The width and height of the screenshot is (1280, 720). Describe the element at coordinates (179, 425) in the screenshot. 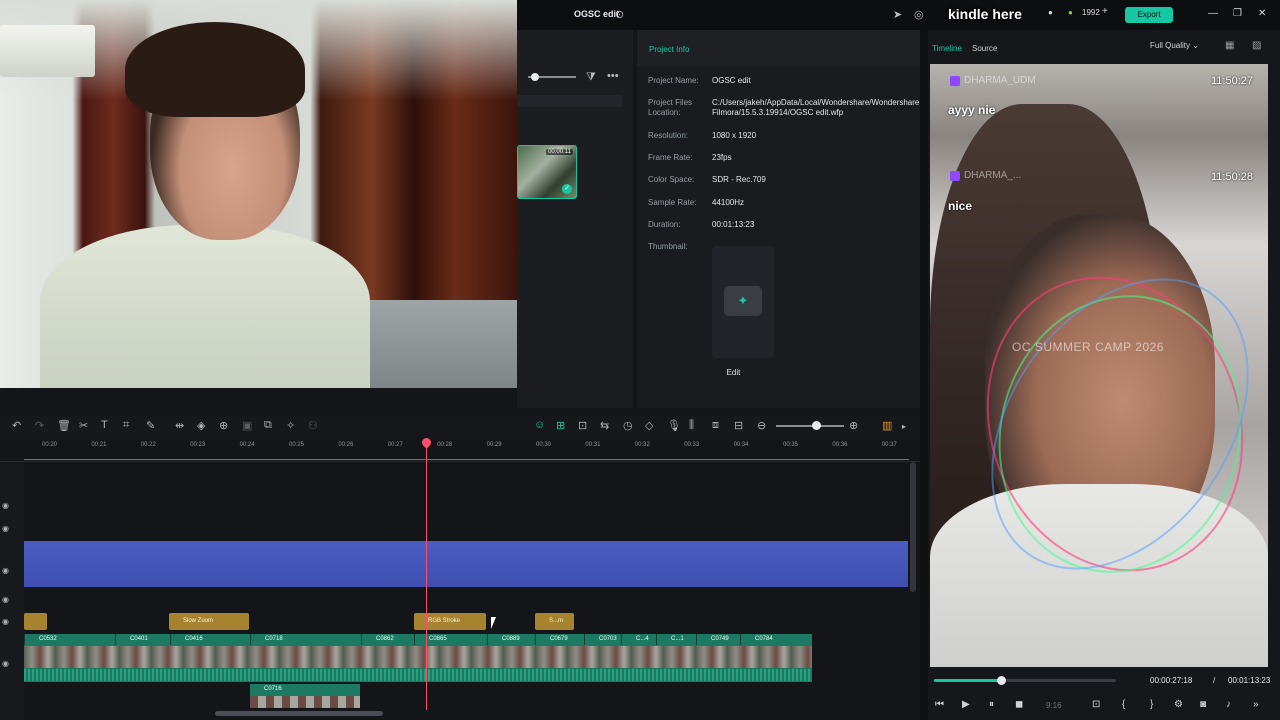

I see `split-icon: ⇹` at that location.